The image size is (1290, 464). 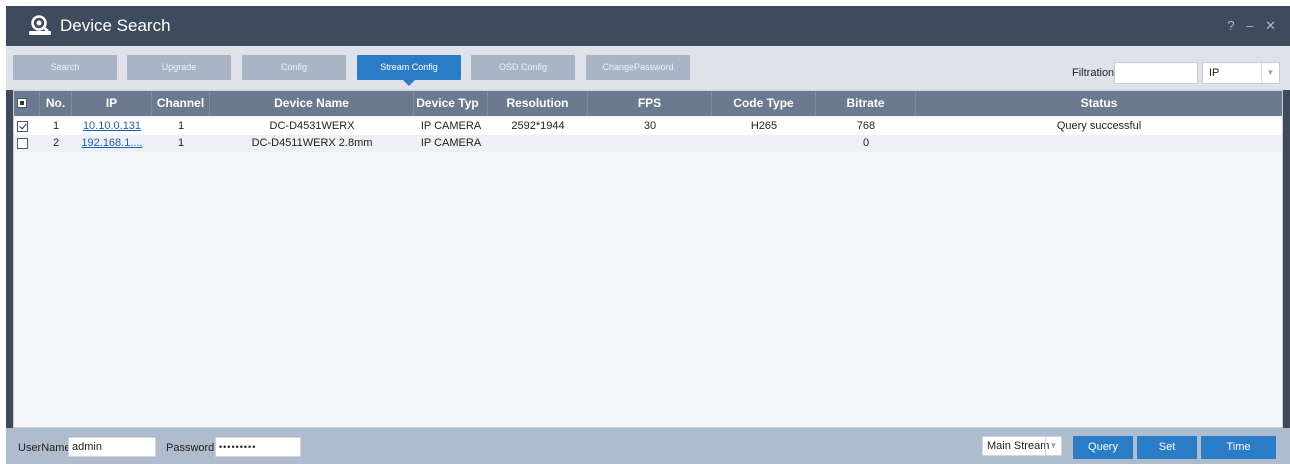 What do you see at coordinates (22, 103) in the screenshot?
I see `select-all-checkbox` at bounding box center [22, 103].